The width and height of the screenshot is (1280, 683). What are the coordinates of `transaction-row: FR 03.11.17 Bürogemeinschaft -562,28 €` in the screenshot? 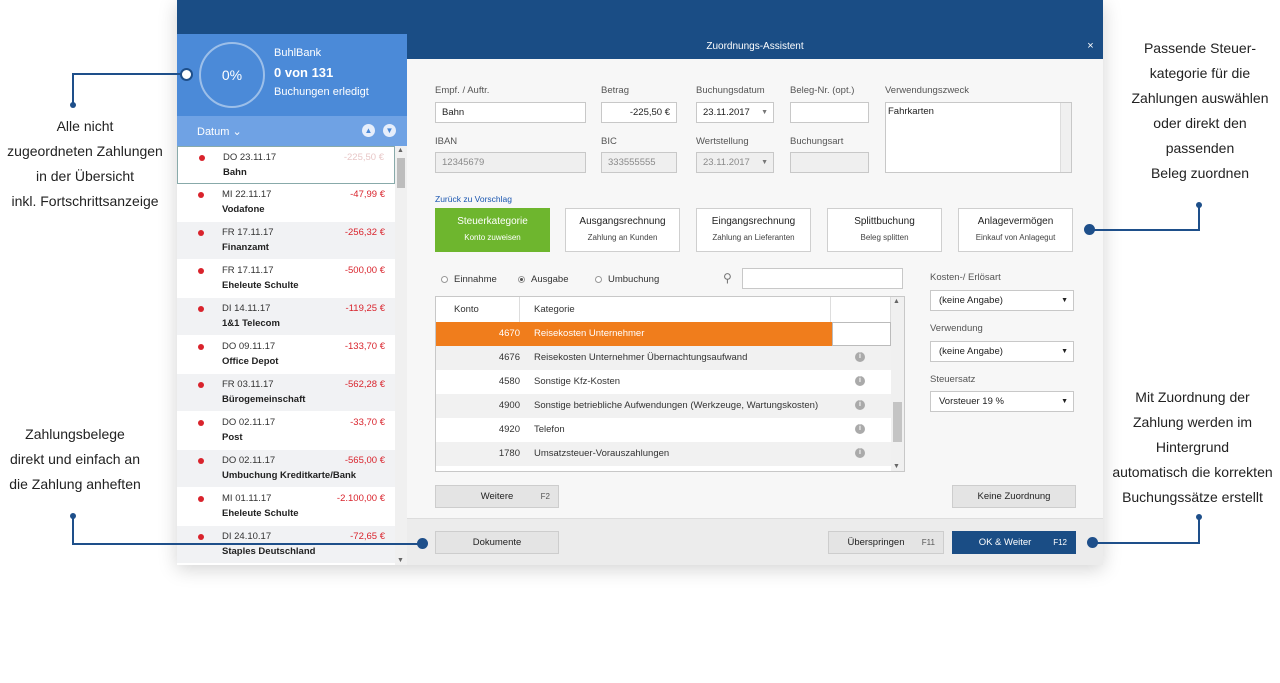 It's located at (286, 393).